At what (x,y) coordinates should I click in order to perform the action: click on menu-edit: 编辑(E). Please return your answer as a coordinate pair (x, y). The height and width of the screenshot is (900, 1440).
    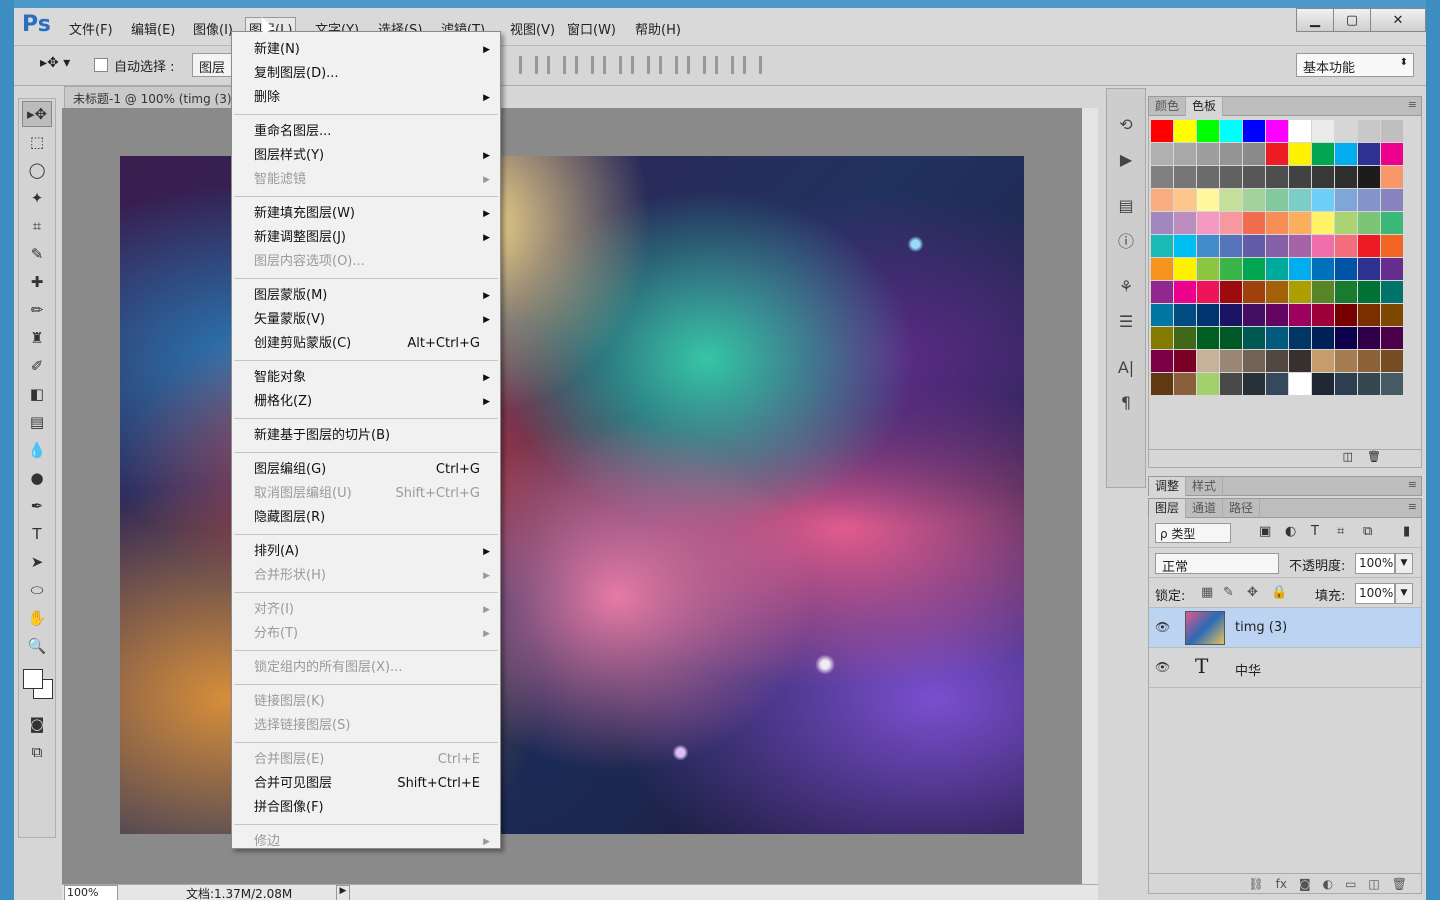
    Looking at the image, I should click on (153, 28).